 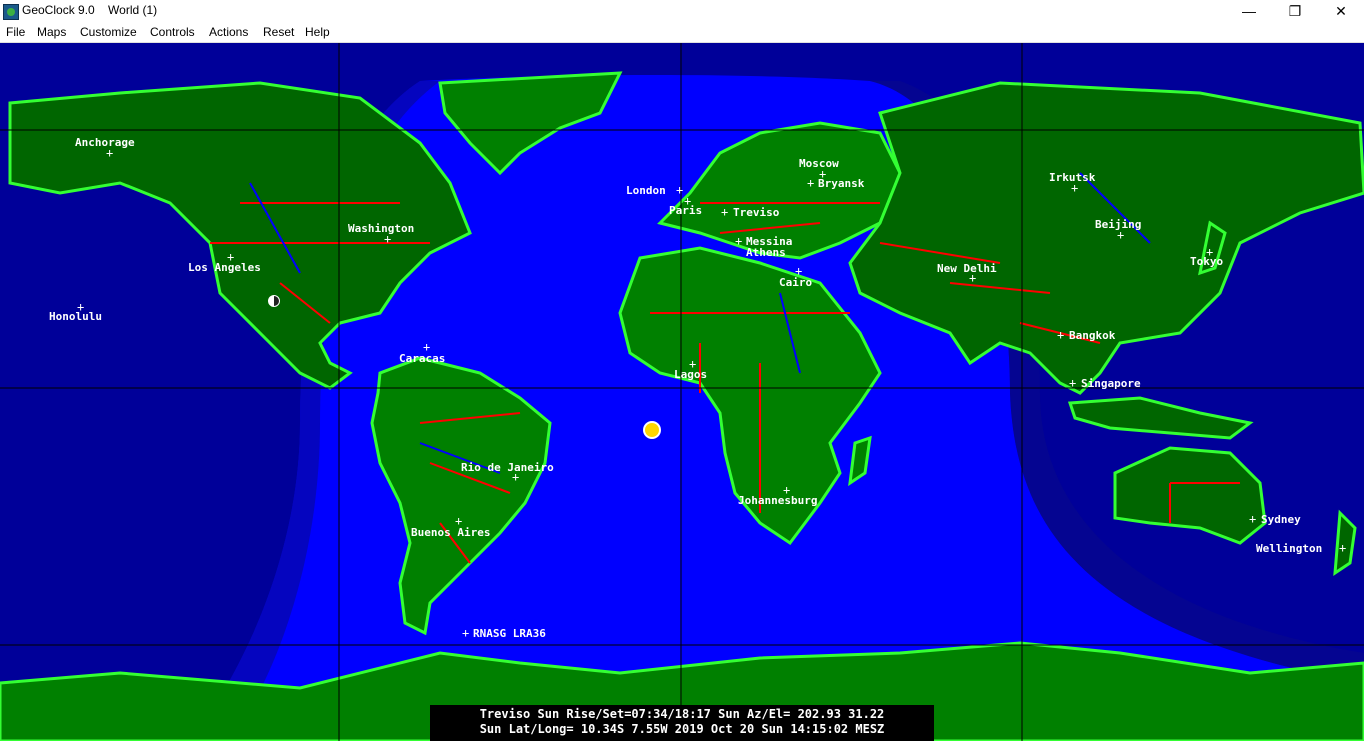 What do you see at coordinates (1072, 177) in the screenshot?
I see `city-label-irkutsk: Irkutsk` at bounding box center [1072, 177].